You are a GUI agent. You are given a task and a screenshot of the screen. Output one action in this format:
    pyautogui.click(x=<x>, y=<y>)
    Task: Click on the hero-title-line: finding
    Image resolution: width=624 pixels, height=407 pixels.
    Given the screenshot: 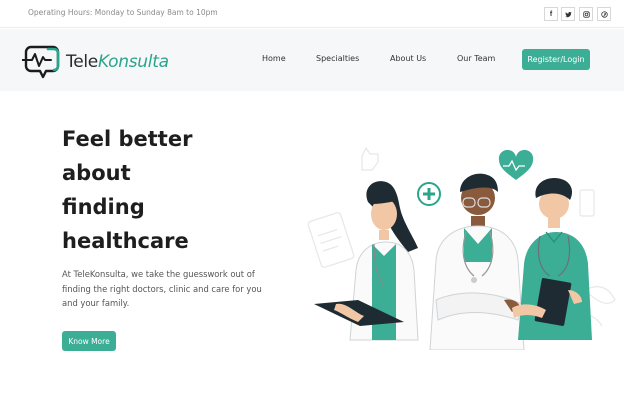 What is the action you would take?
    pyautogui.click(x=103, y=207)
    